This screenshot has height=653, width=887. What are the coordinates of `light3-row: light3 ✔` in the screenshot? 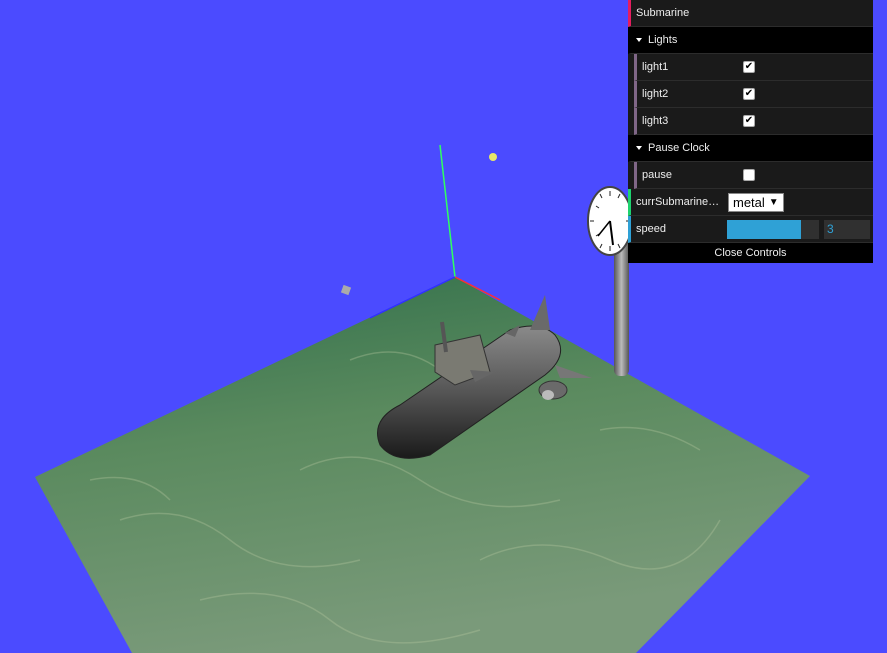 It's located at (753, 121).